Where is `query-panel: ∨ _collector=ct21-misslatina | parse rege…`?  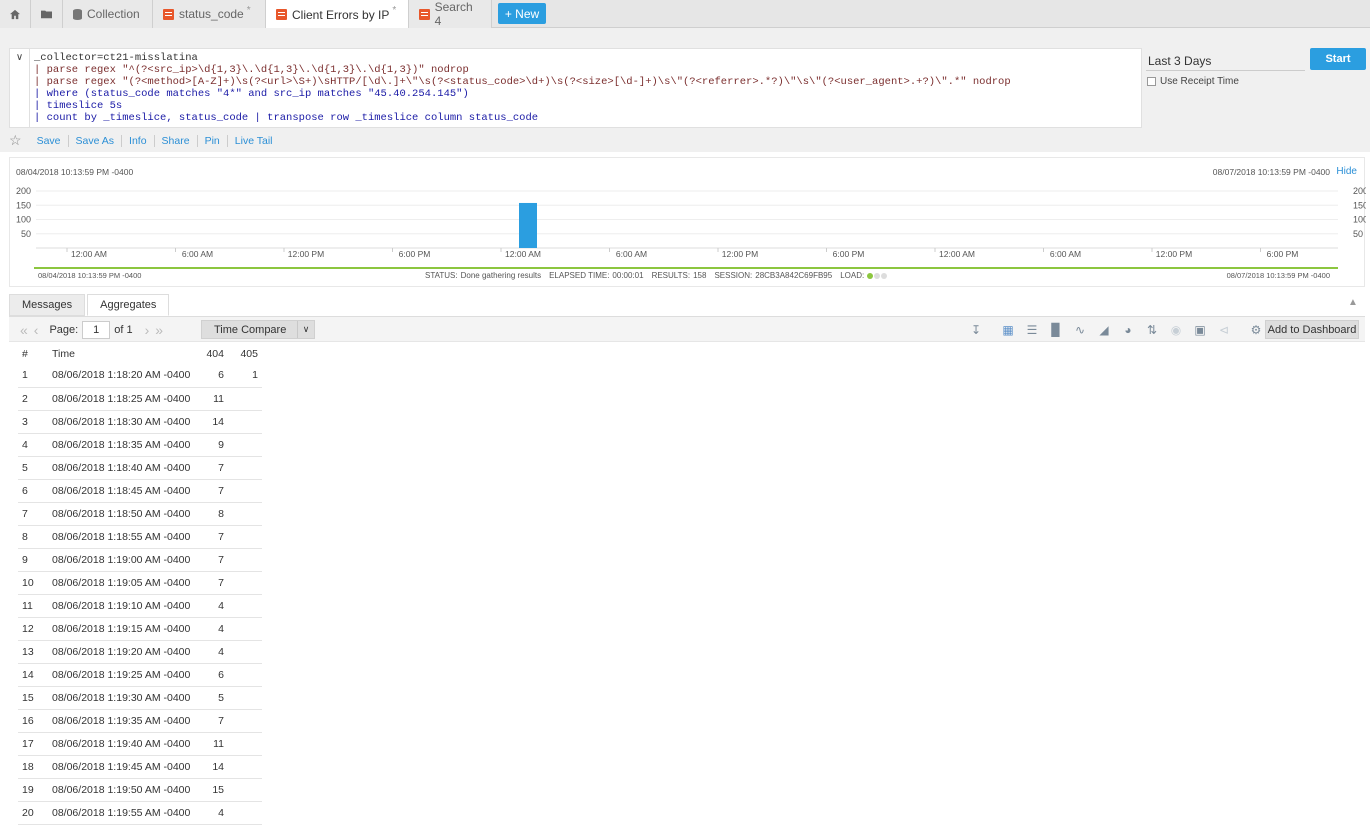
query-panel: ∨ _collector=ct21-misslatina | parse rege… is located at coordinates (685, 90).